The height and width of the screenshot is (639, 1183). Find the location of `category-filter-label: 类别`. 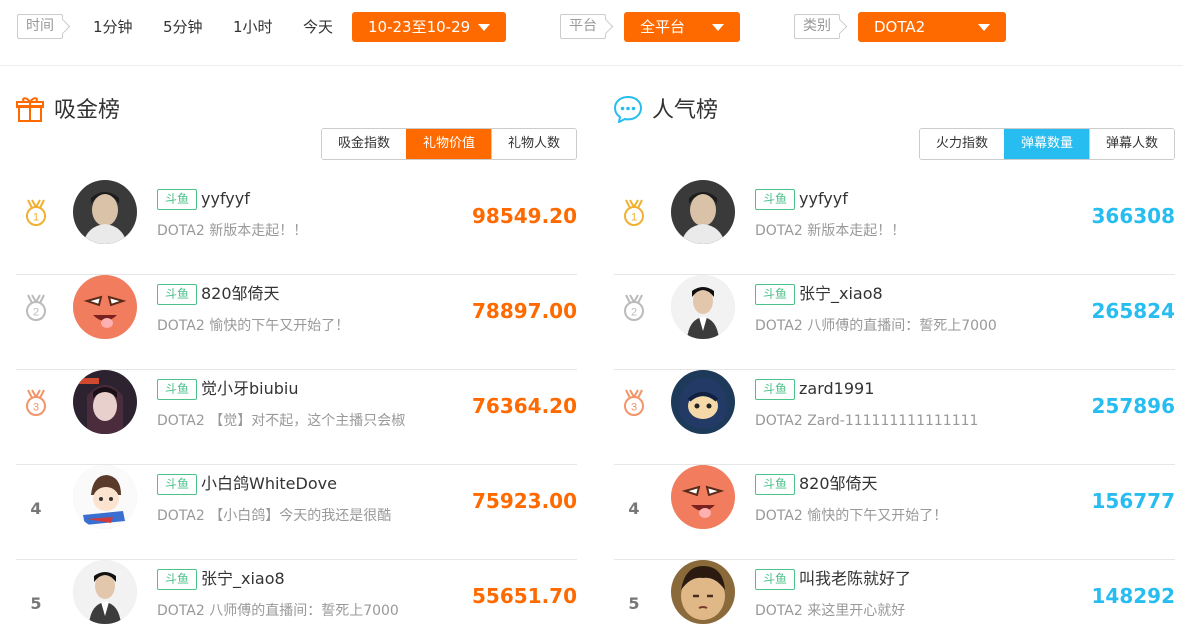

category-filter-label: 类别 is located at coordinates (817, 26).